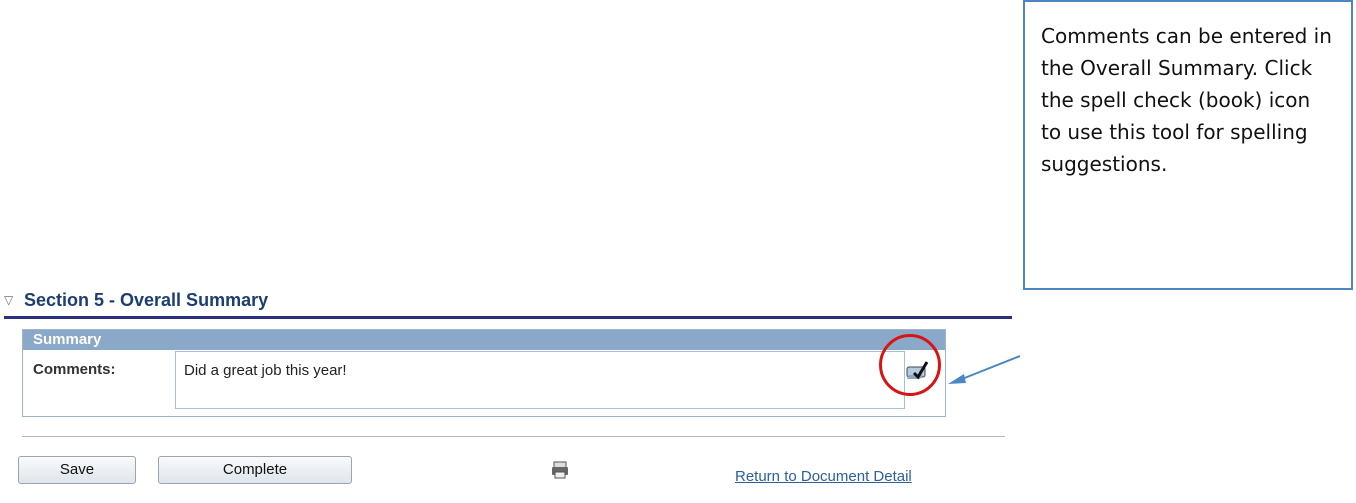  Describe the element at coordinates (910, 365) in the screenshot. I see `highlight-circle` at that location.